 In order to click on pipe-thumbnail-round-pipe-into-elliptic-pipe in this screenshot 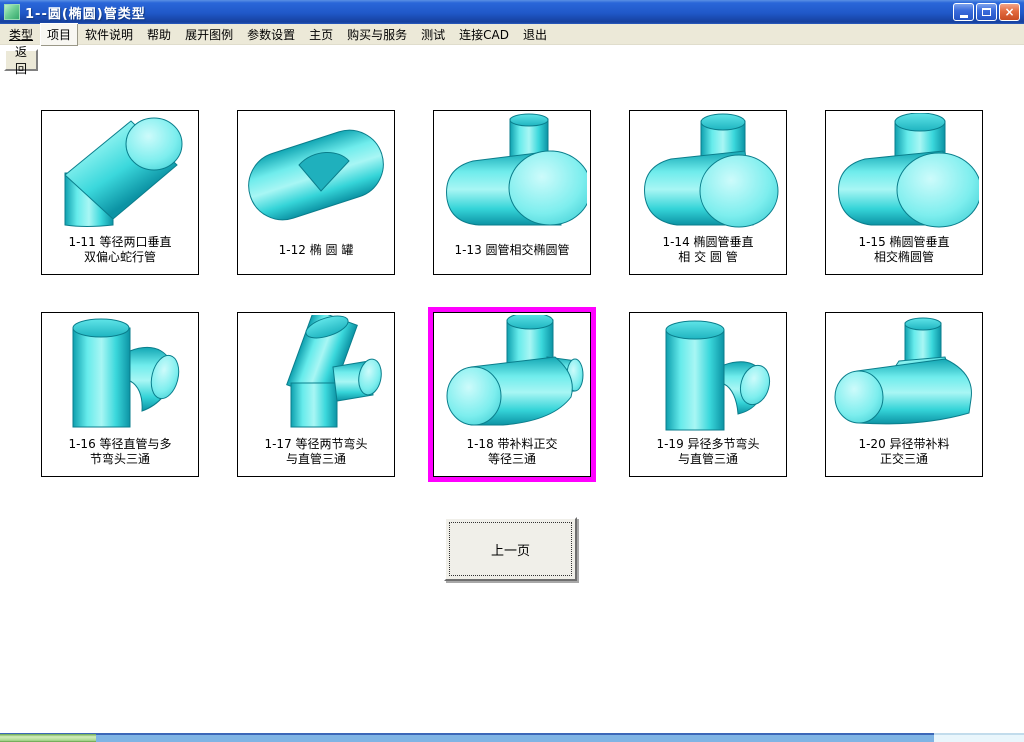, I will do `click(516, 169)`.